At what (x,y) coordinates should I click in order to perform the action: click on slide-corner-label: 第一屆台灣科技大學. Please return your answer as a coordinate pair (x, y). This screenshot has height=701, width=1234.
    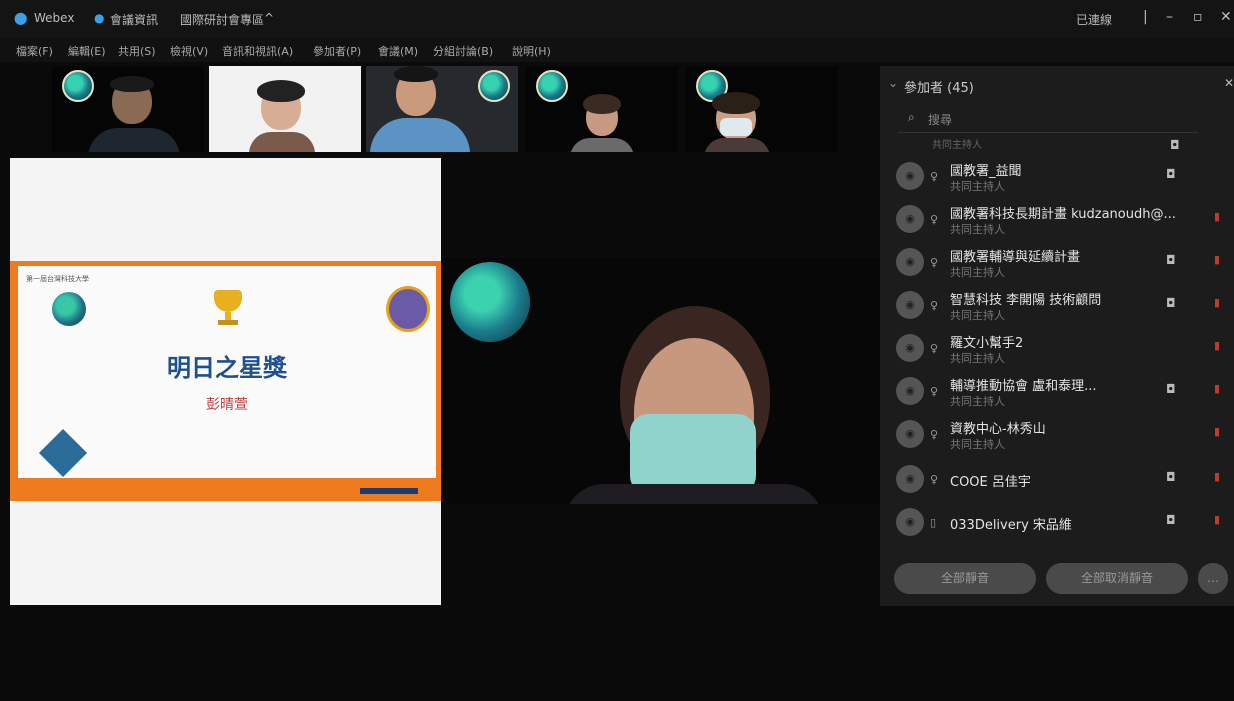
    Looking at the image, I should click on (57, 279).